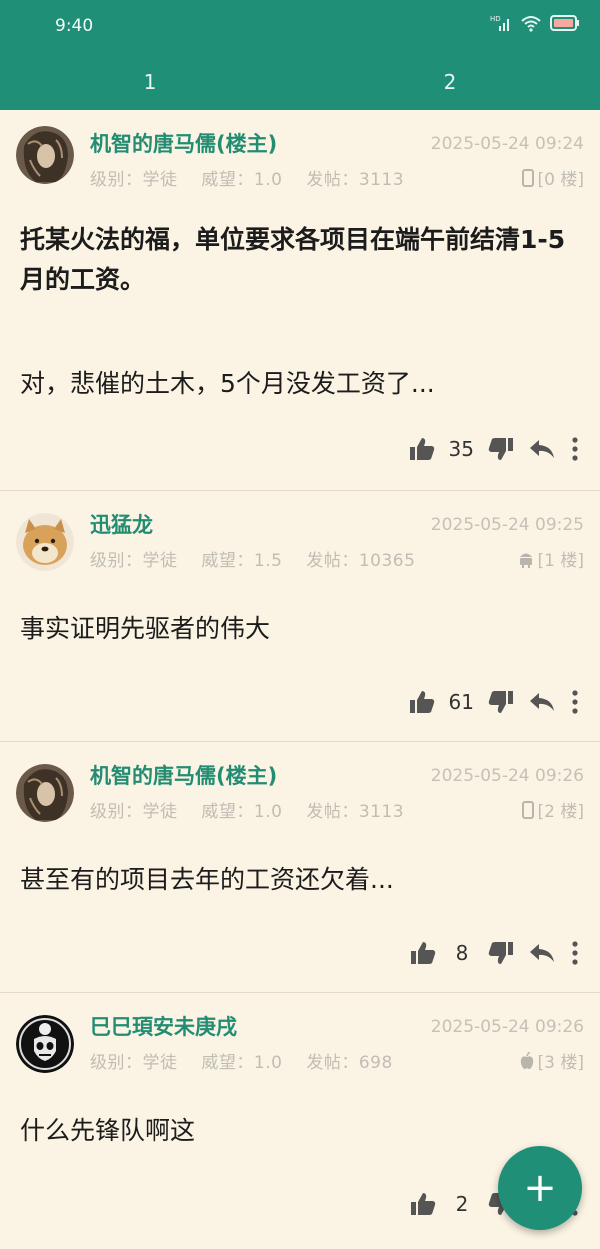  I want to click on status-time: 9:40, so click(74, 26).